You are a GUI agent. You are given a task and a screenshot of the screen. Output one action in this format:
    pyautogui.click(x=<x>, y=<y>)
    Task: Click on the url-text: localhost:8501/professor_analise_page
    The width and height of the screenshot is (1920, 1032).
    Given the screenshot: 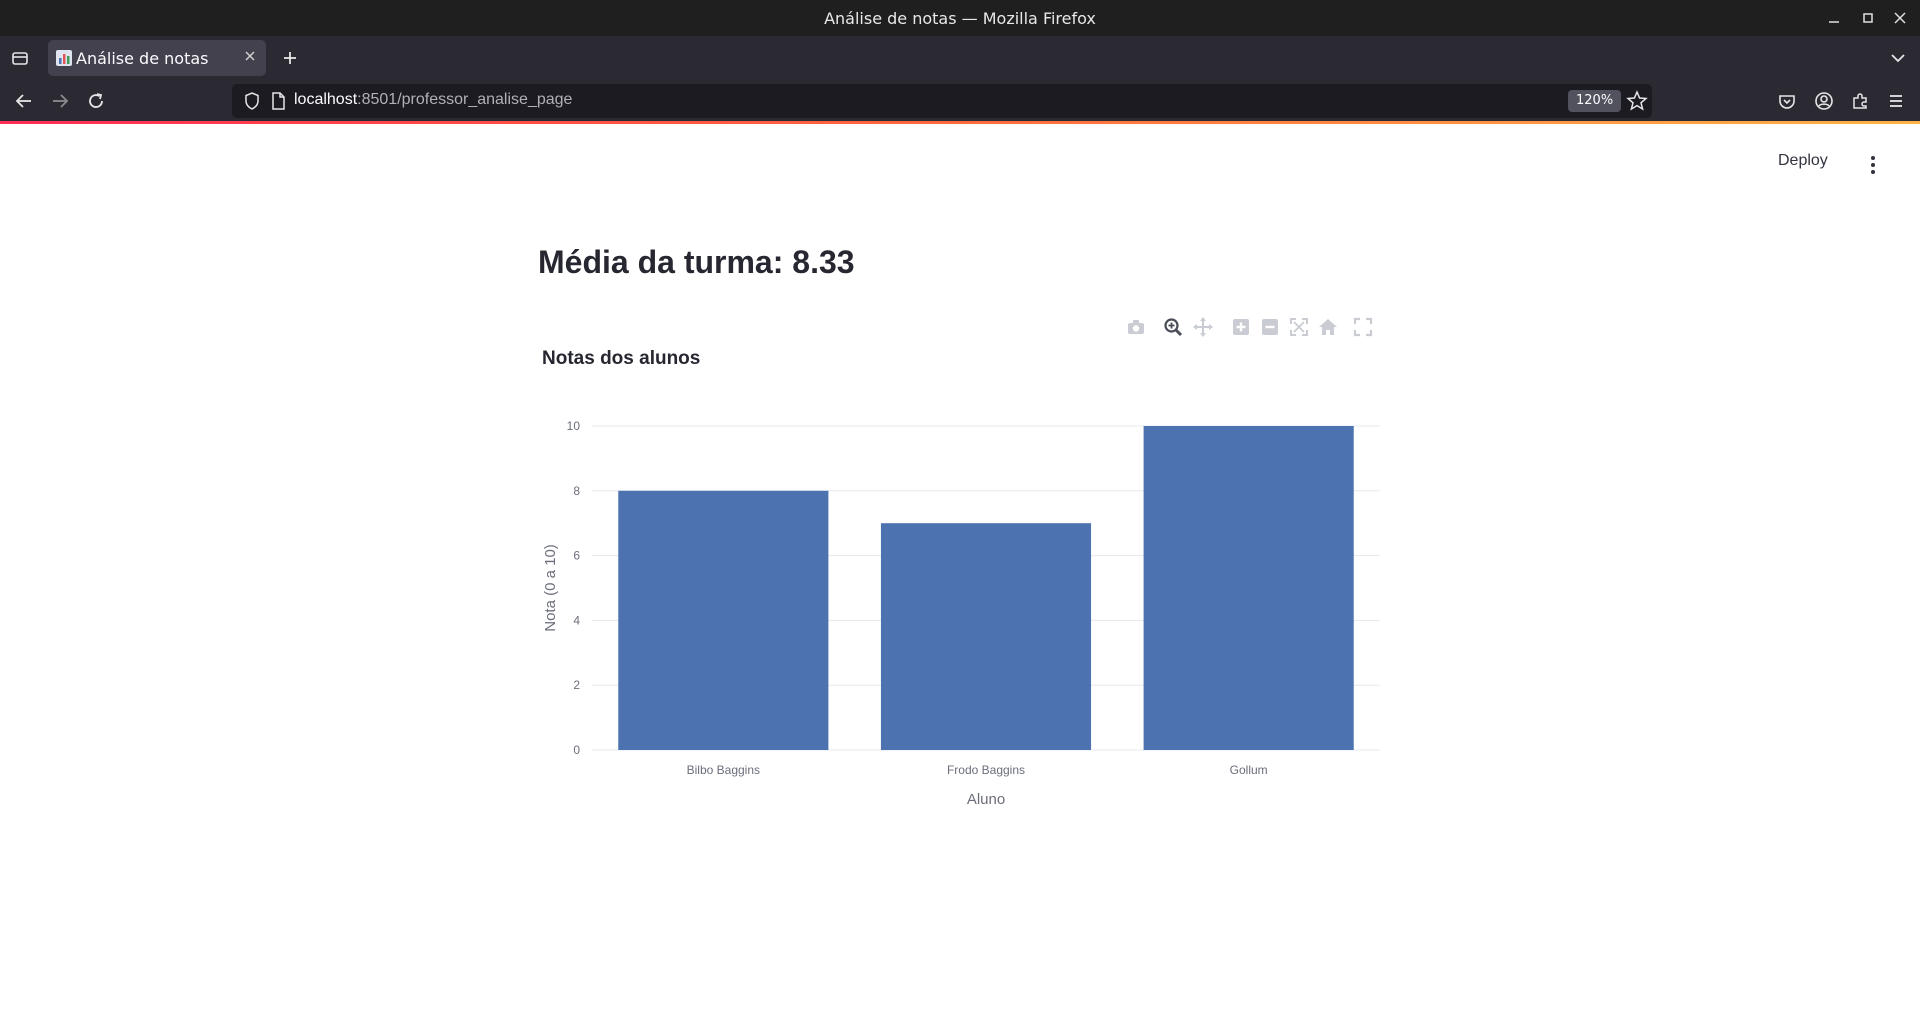 What is the action you would take?
    pyautogui.click(x=433, y=100)
    